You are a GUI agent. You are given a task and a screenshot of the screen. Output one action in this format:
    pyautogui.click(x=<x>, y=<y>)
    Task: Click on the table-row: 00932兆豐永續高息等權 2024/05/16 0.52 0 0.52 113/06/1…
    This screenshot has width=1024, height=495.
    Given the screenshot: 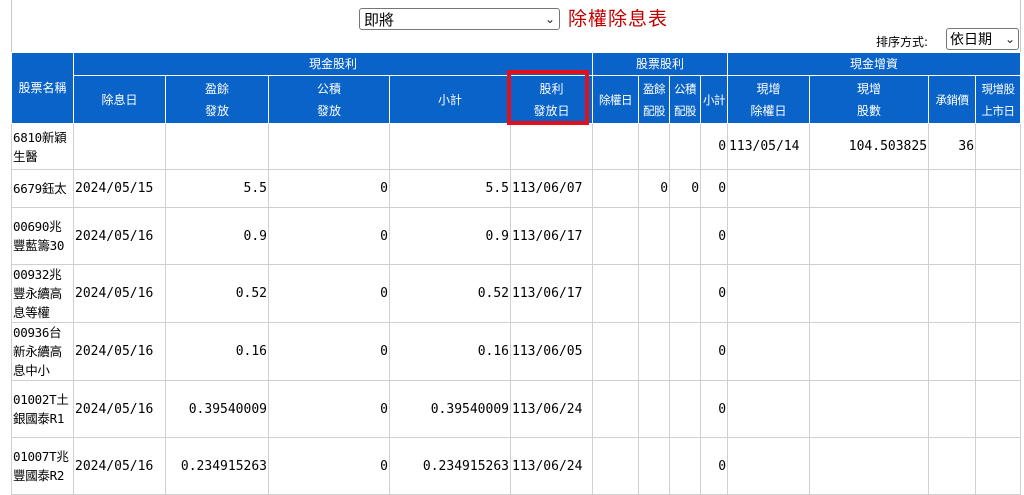 What is the action you would take?
    pyautogui.click(x=516, y=293)
    